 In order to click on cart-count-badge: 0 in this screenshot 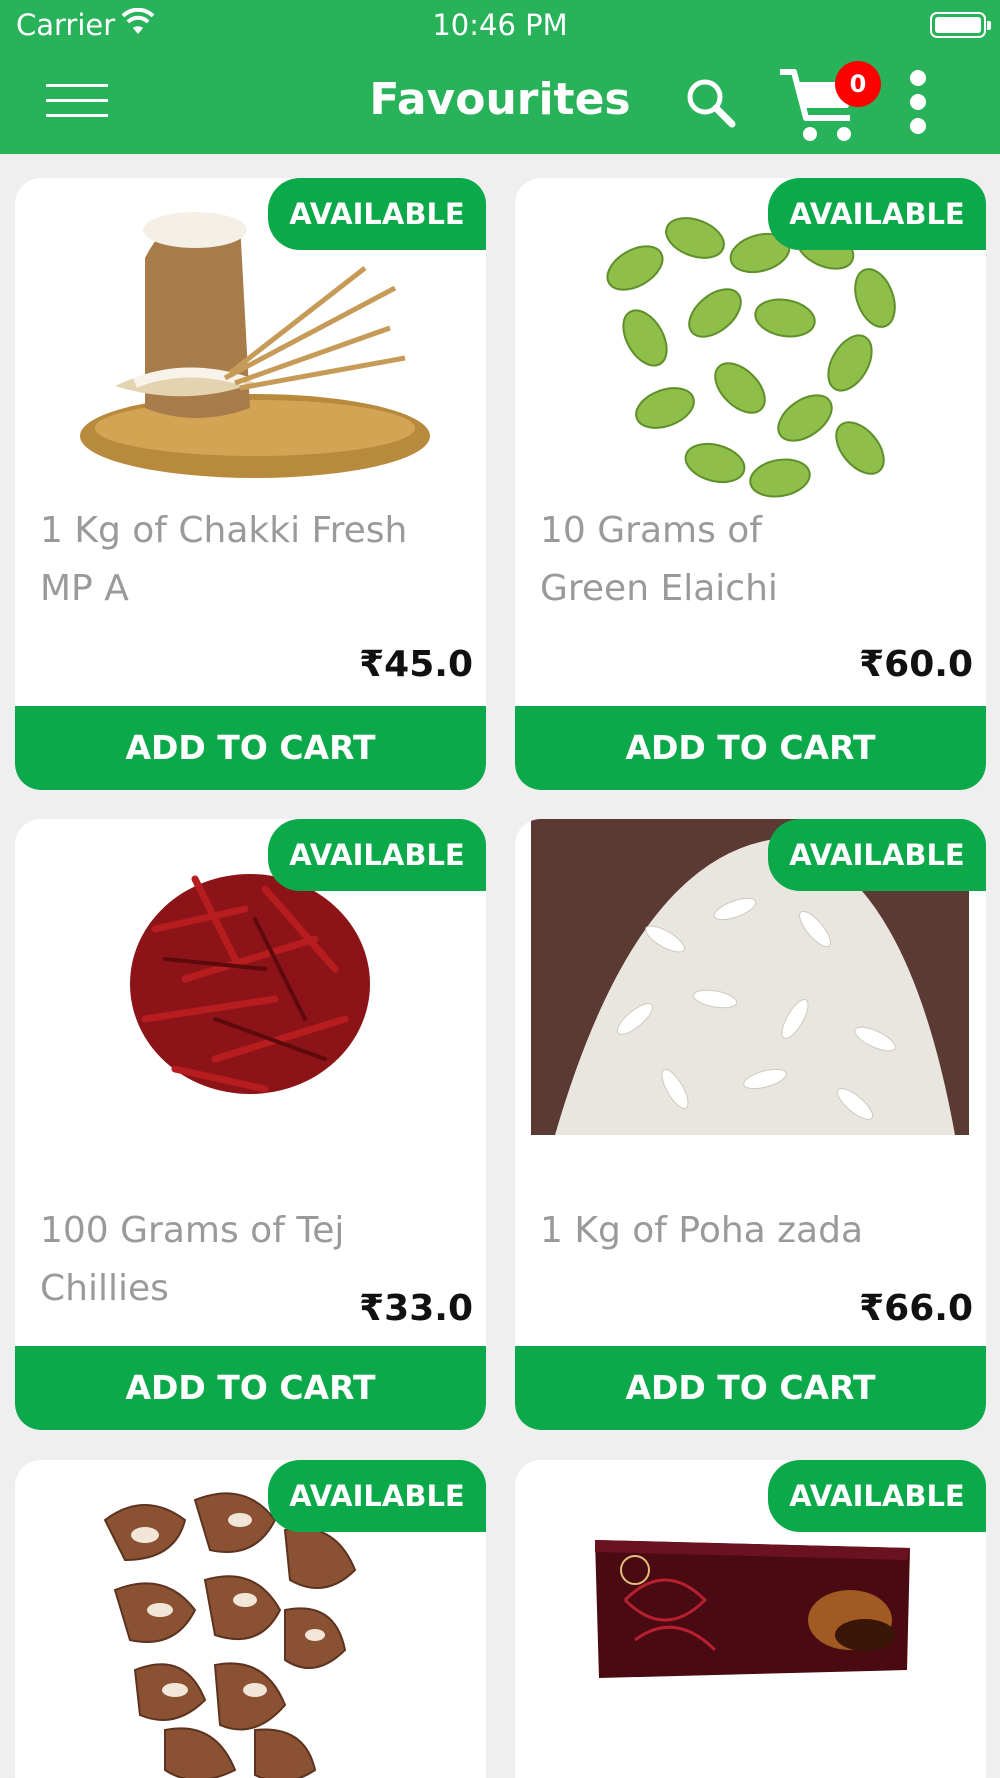, I will do `click(858, 84)`.